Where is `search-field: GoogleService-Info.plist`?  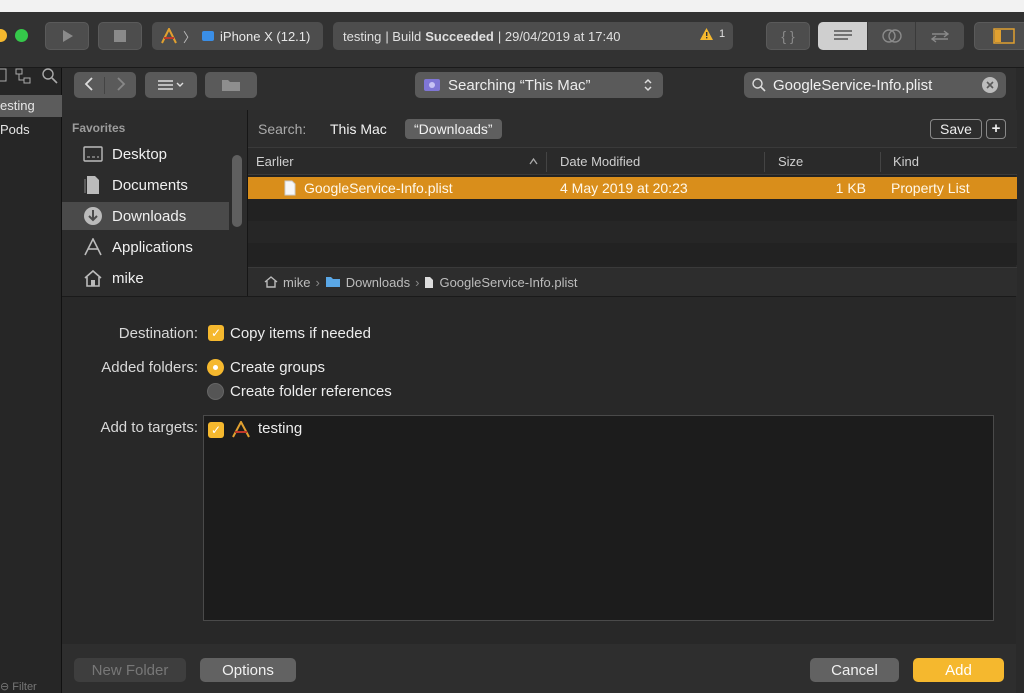 search-field: GoogleService-Info.plist is located at coordinates (875, 85).